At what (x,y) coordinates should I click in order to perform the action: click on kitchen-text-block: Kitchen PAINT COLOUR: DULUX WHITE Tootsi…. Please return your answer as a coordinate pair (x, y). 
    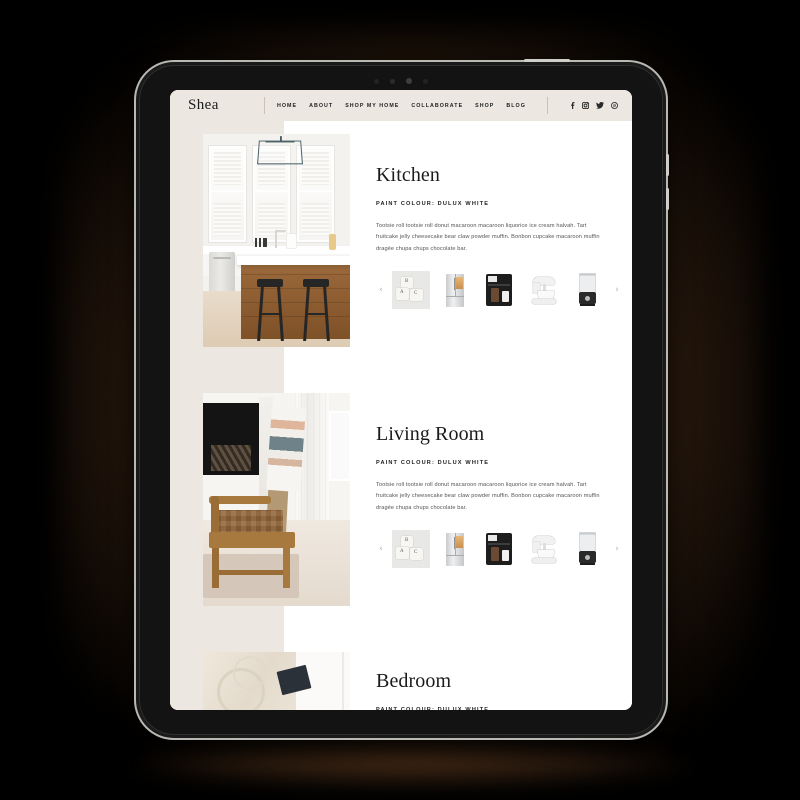
    Looking at the image, I should click on (484, 222).